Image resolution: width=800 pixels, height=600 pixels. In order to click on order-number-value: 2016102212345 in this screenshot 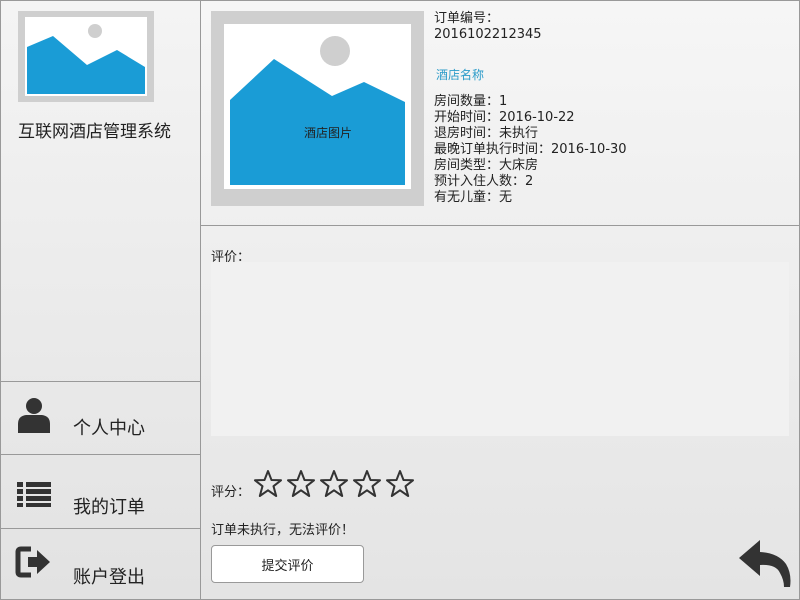, I will do `click(488, 34)`.